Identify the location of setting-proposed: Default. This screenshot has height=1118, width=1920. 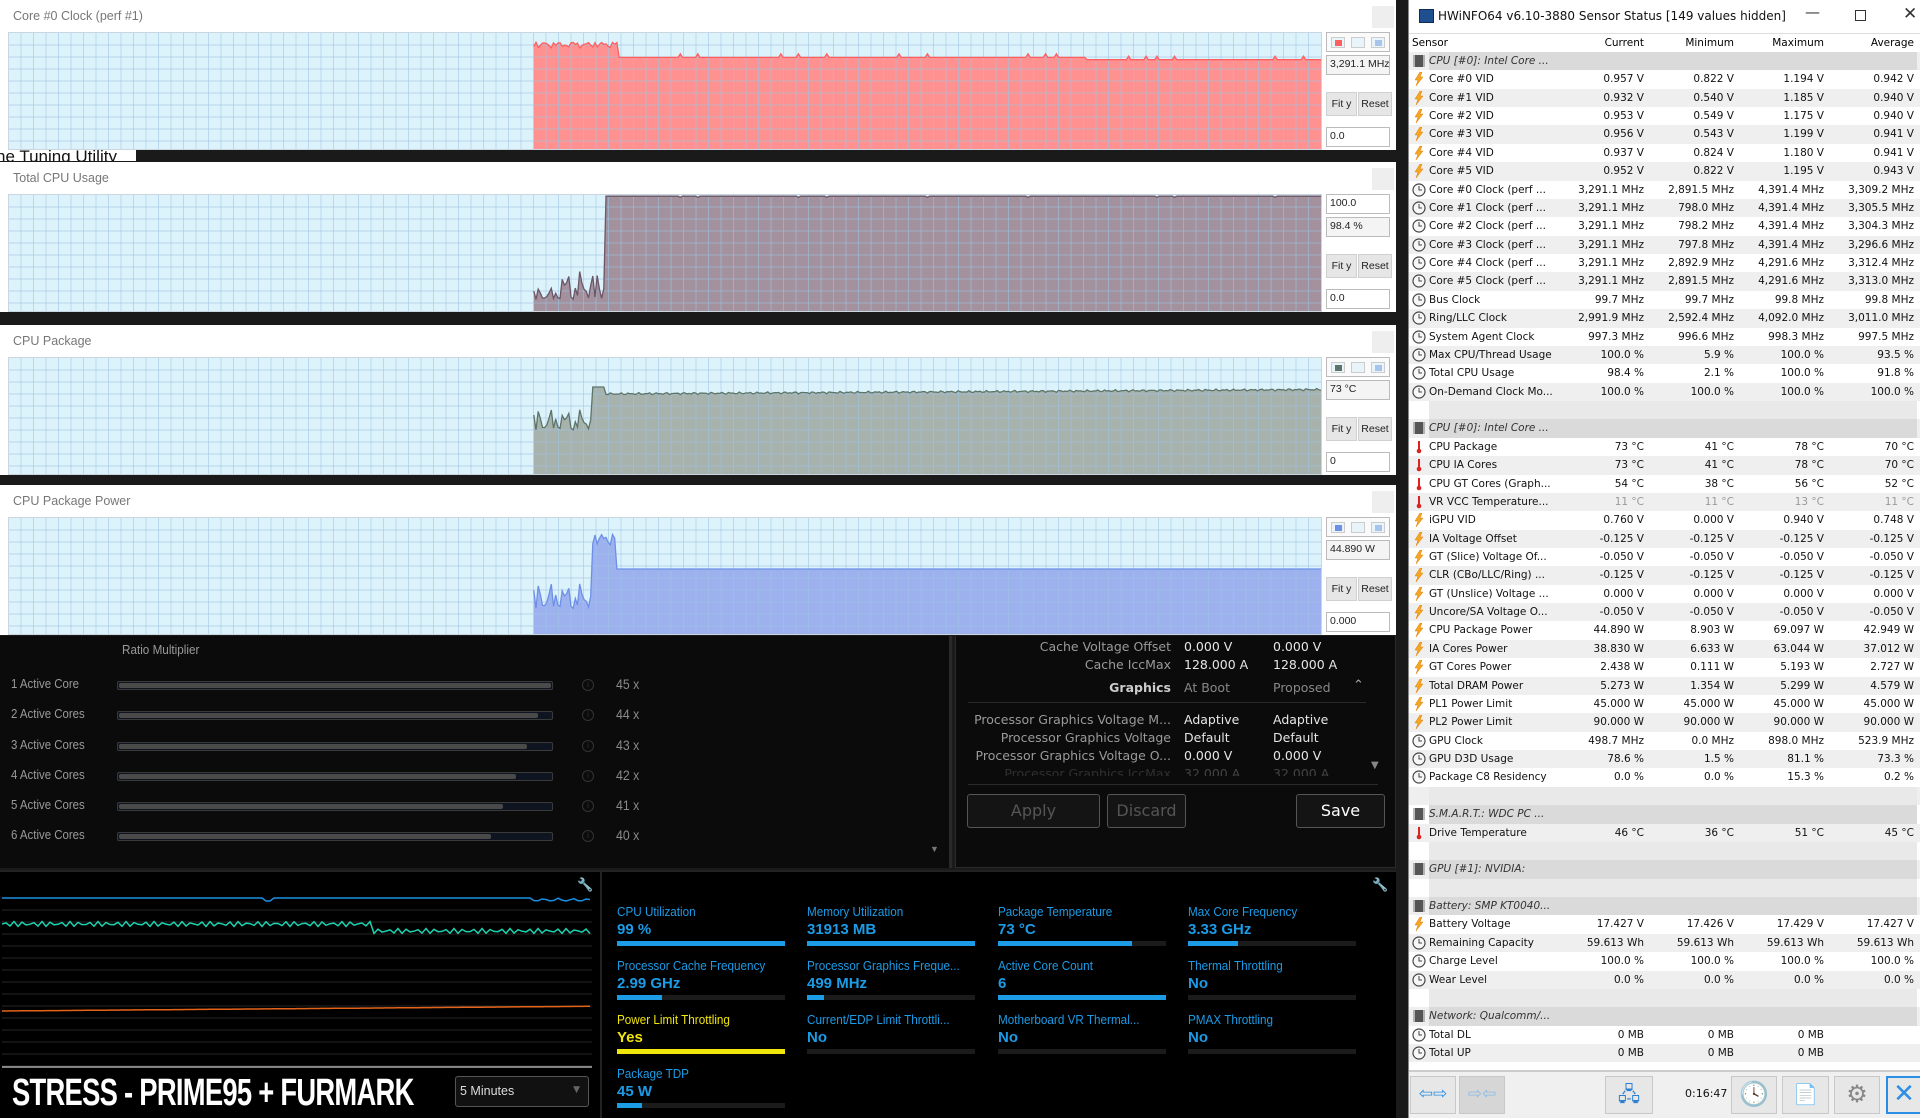
(1296, 737).